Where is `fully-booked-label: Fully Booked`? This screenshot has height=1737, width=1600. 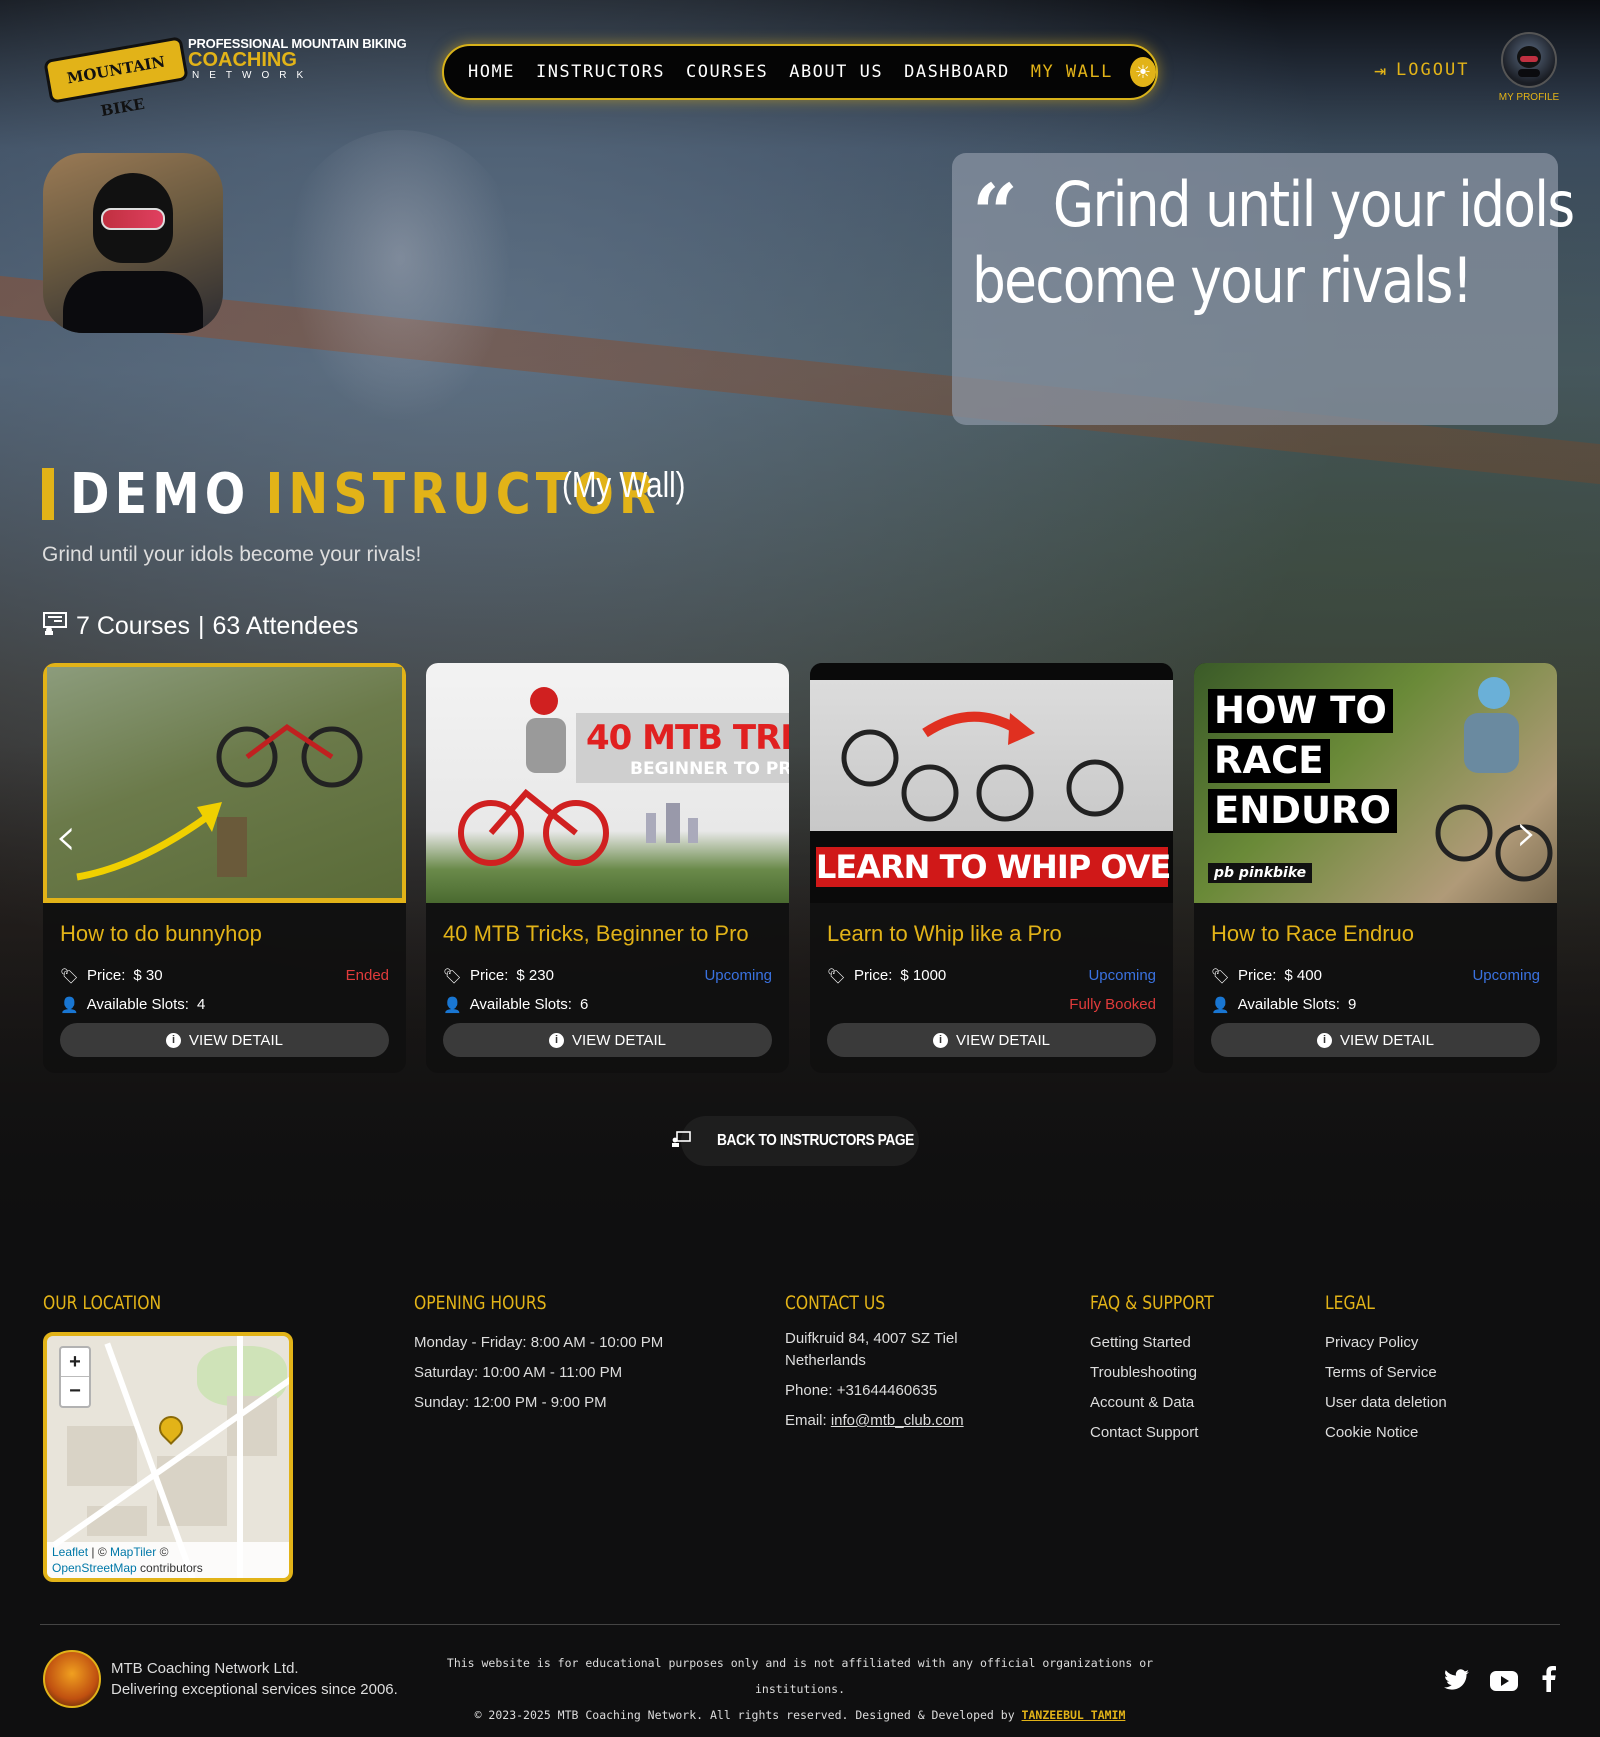
fully-booked-label: Fully Booked is located at coordinates (1112, 1004).